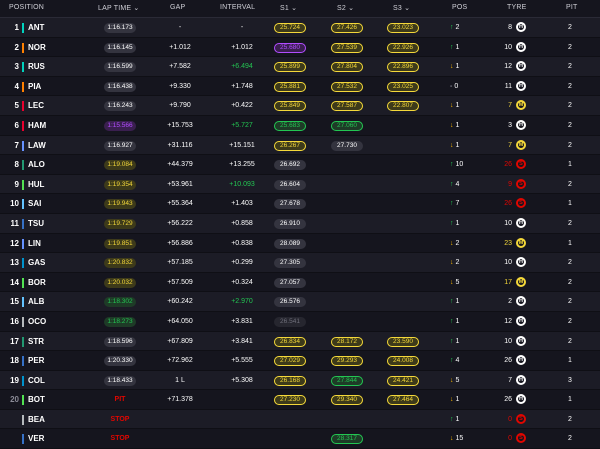 The image size is (600, 449). Describe the element at coordinates (36, 184) in the screenshot. I see `driver-code: HUL` at that location.